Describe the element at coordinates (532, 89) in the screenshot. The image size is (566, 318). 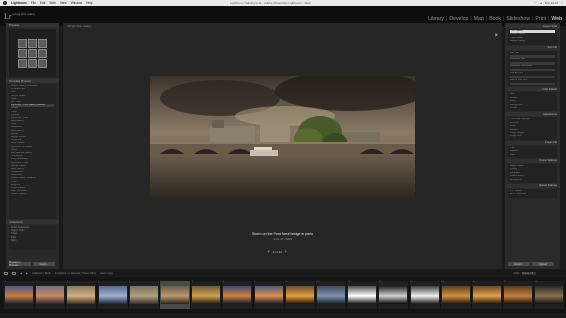
I see `color-palette-header: Color Palette` at that location.